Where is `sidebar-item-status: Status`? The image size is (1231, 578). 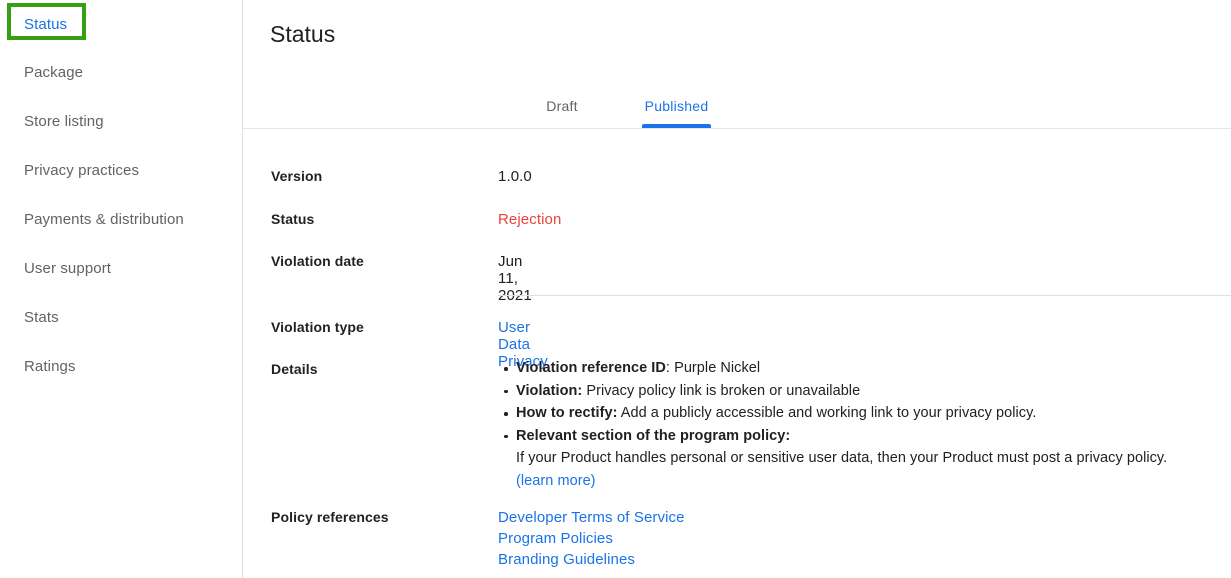
sidebar-item-status: Status is located at coordinates (121, 24).